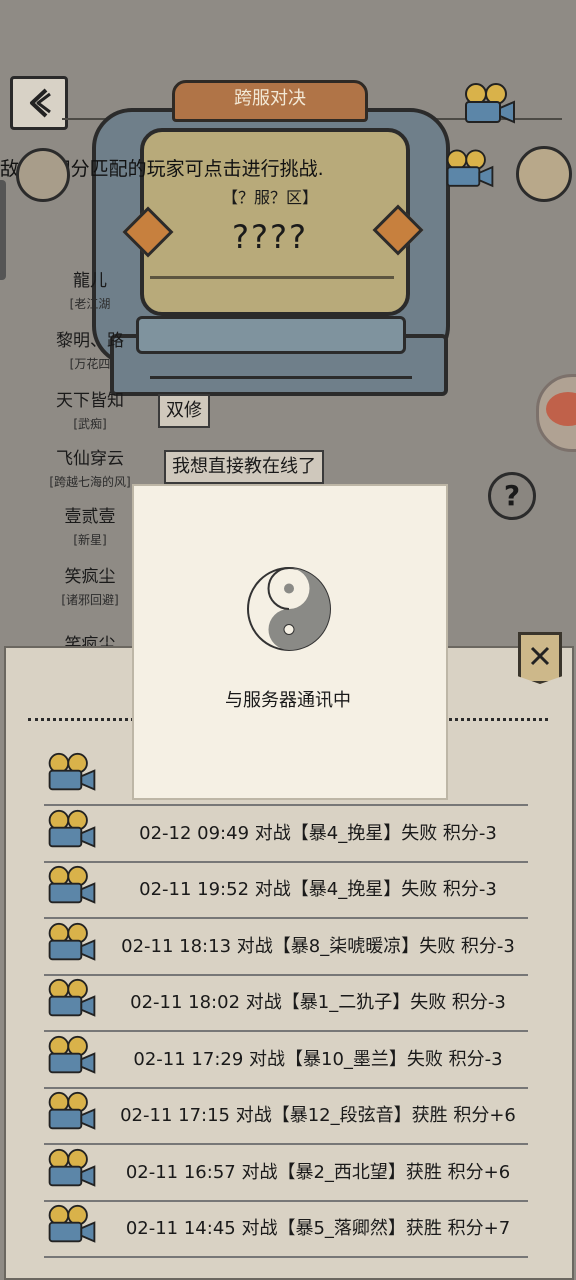 Image resolution: width=576 pixels, height=1280 pixels. I want to click on player-name: 黎明、路, so click(90, 341).